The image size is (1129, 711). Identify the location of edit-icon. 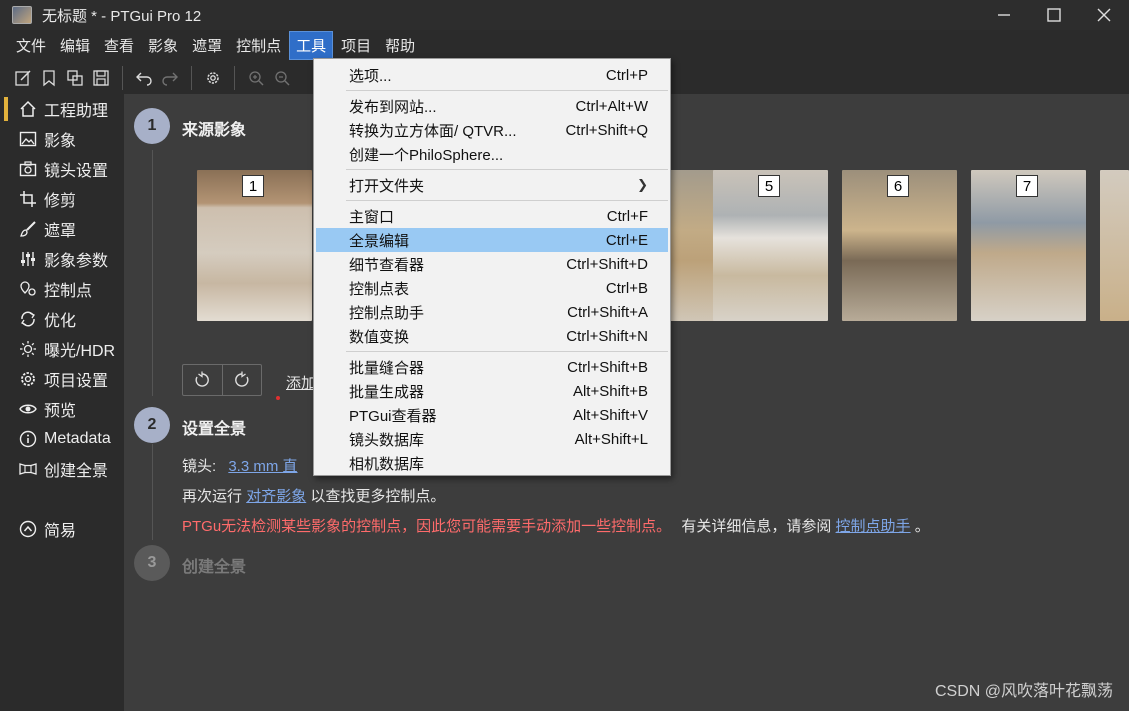
(23, 78).